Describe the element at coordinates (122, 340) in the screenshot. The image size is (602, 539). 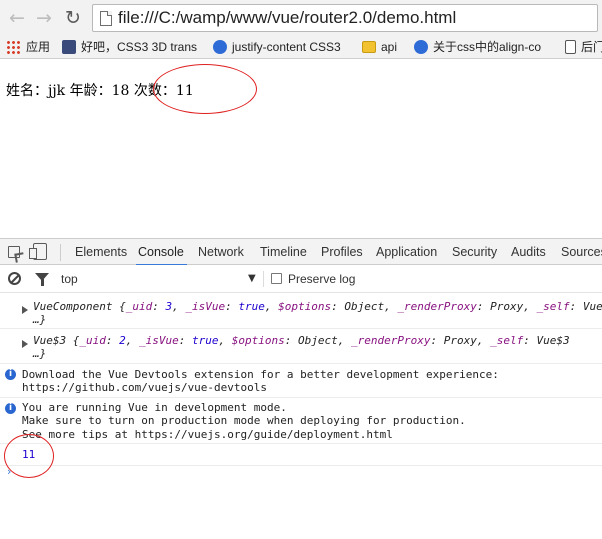
I see `prop-value: 2` at that location.